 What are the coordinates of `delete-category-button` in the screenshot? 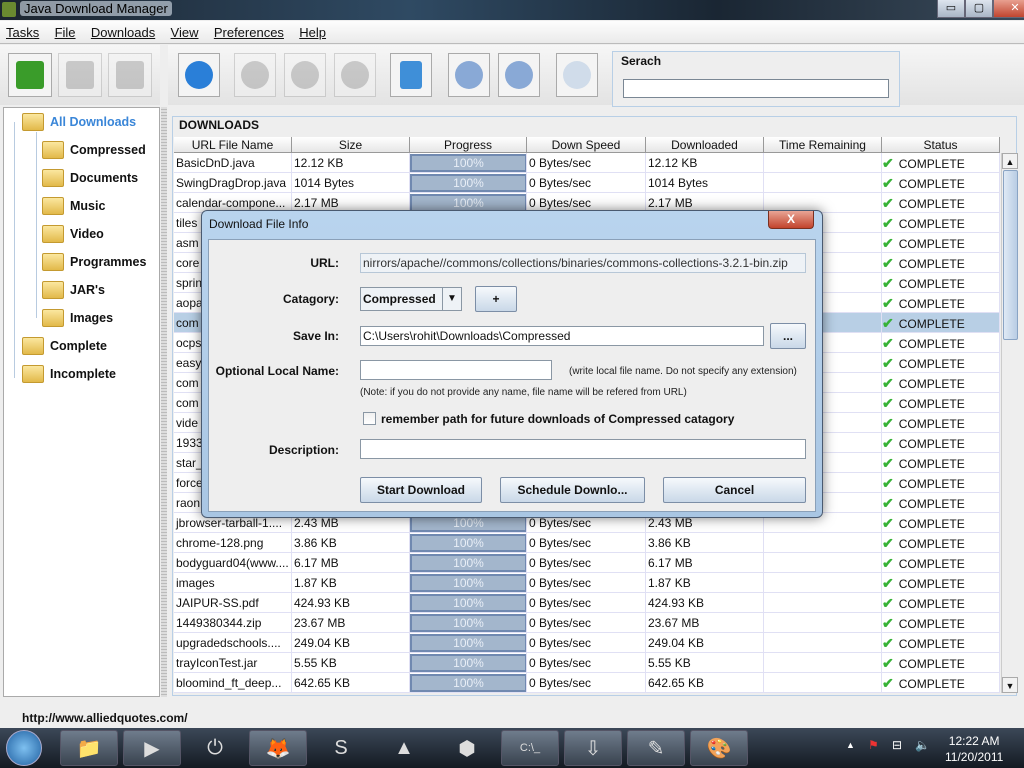 It's located at (130, 75).